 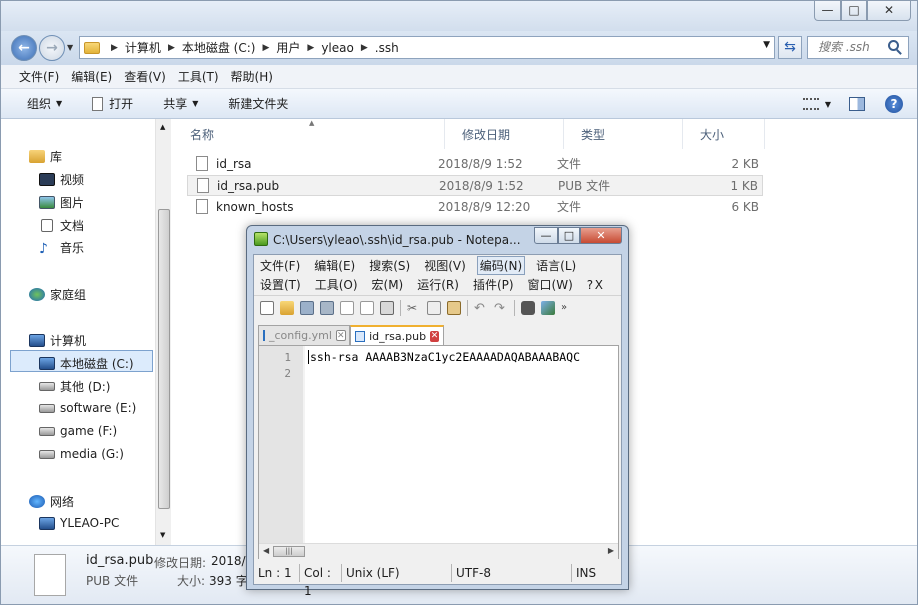 I want to click on menu-edit: 编辑(E), so click(x=91, y=76).